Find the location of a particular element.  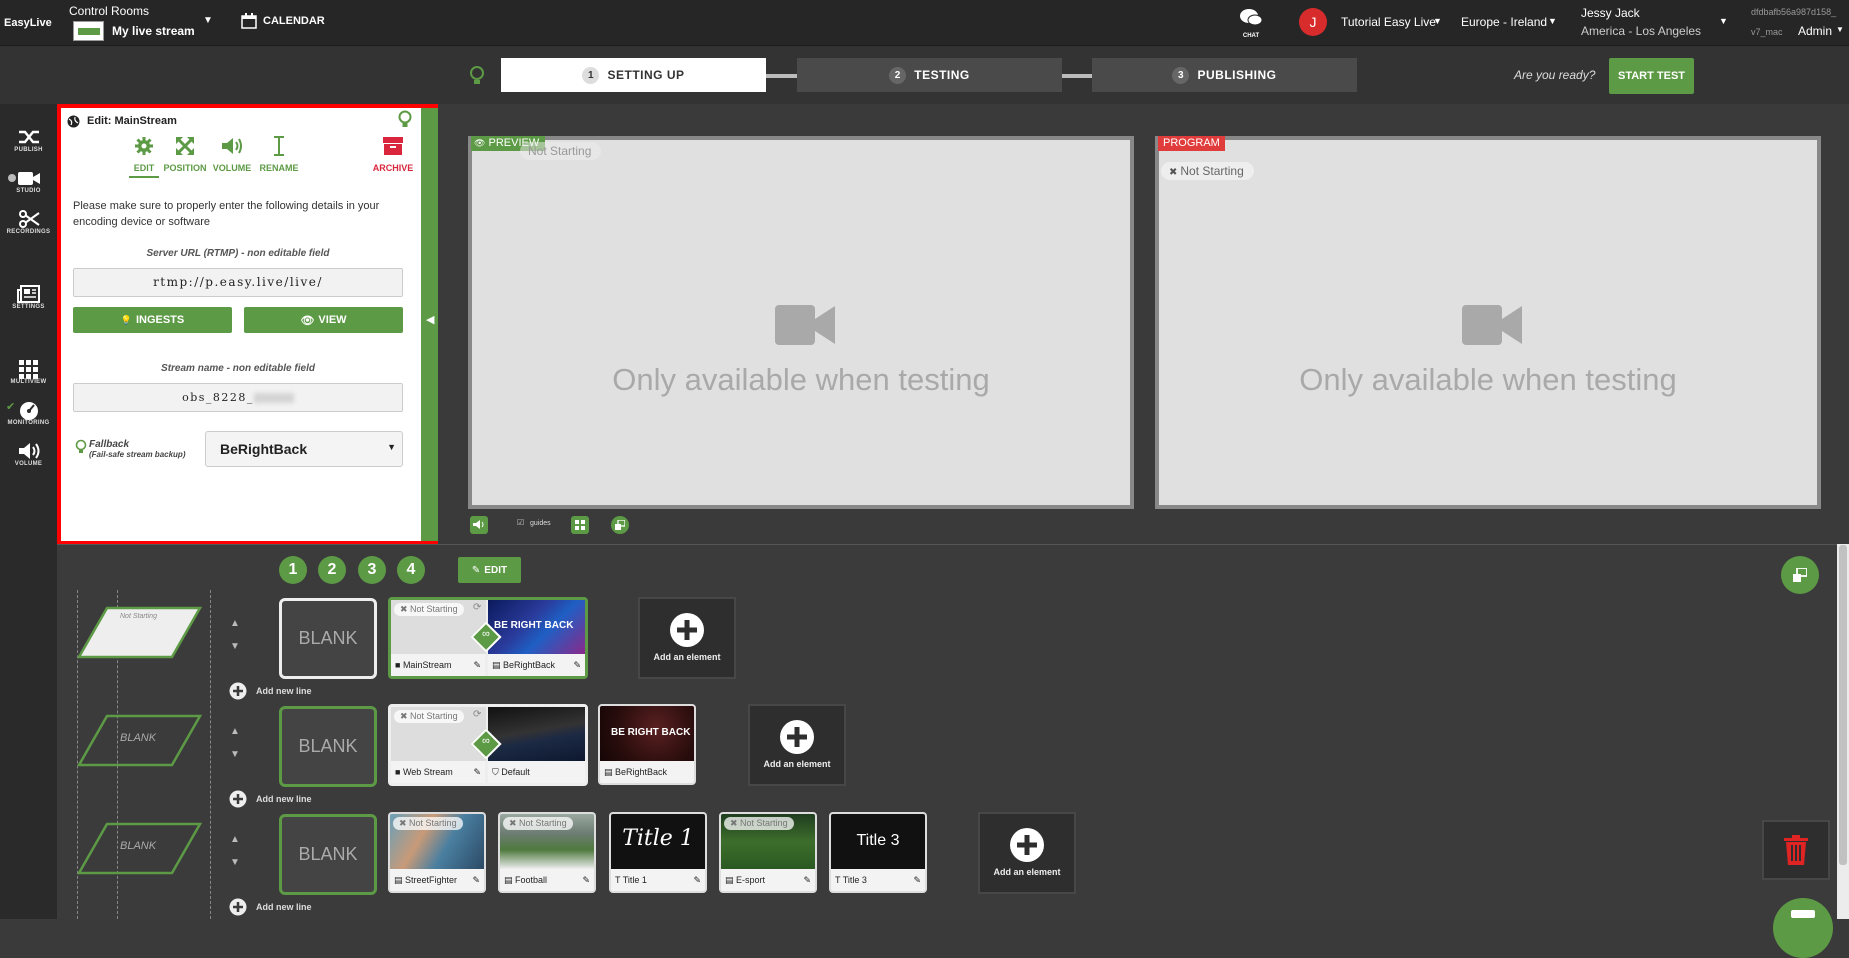

tab-rename: RENAME is located at coordinates (279, 157).